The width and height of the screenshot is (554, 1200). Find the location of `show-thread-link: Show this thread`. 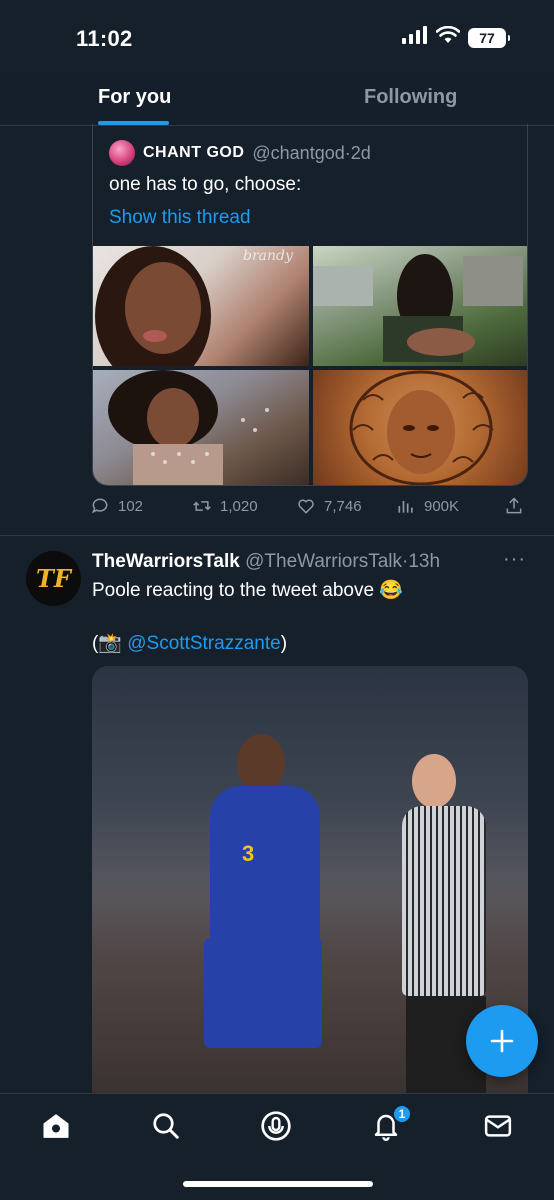

show-thread-link: Show this thread is located at coordinates (180, 218).